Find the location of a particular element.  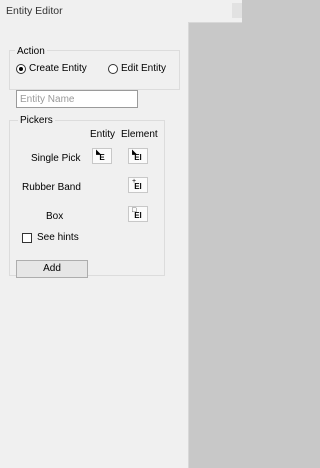

single-pick-label: Single Pick is located at coordinates (56, 158).